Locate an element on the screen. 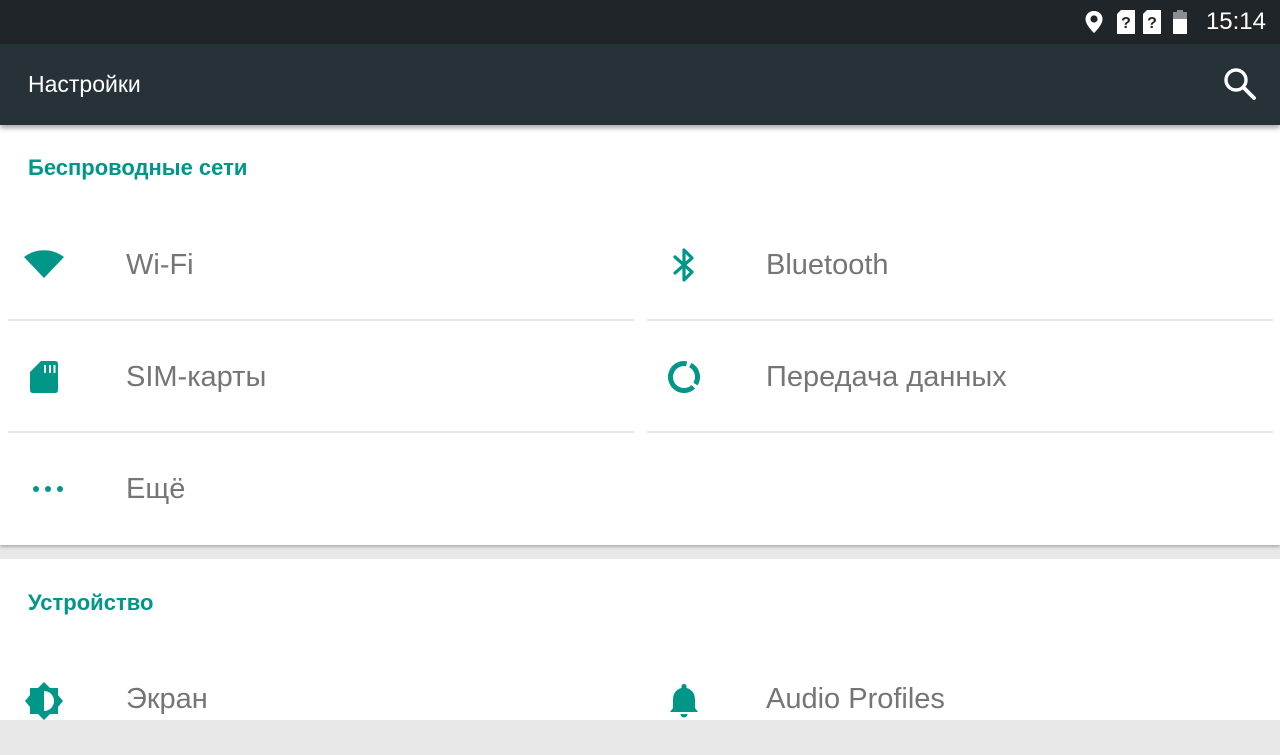 The height and width of the screenshot is (755, 1280). settings-item-sim-cards: SIM-карты is located at coordinates (320, 377).